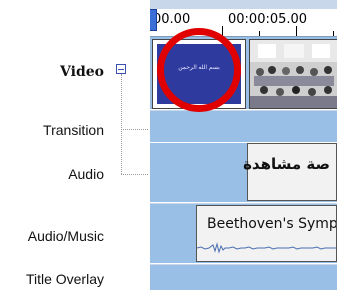 The image size is (337, 291). Describe the element at coordinates (266, 248) in the screenshot. I see `audio-waveform` at that location.